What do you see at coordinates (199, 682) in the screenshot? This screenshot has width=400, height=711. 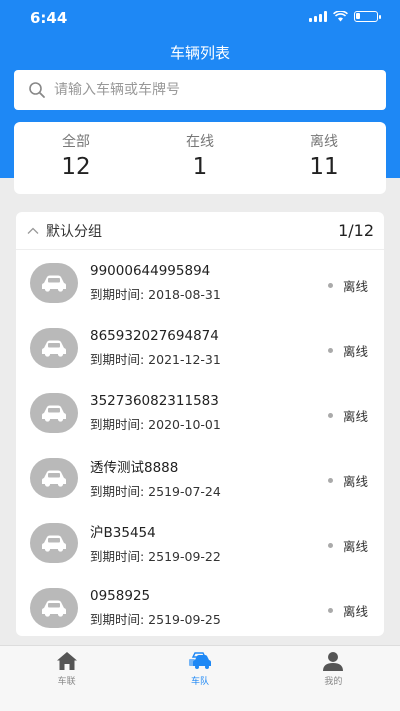 I see `tab-label: 车队` at bounding box center [199, 682].